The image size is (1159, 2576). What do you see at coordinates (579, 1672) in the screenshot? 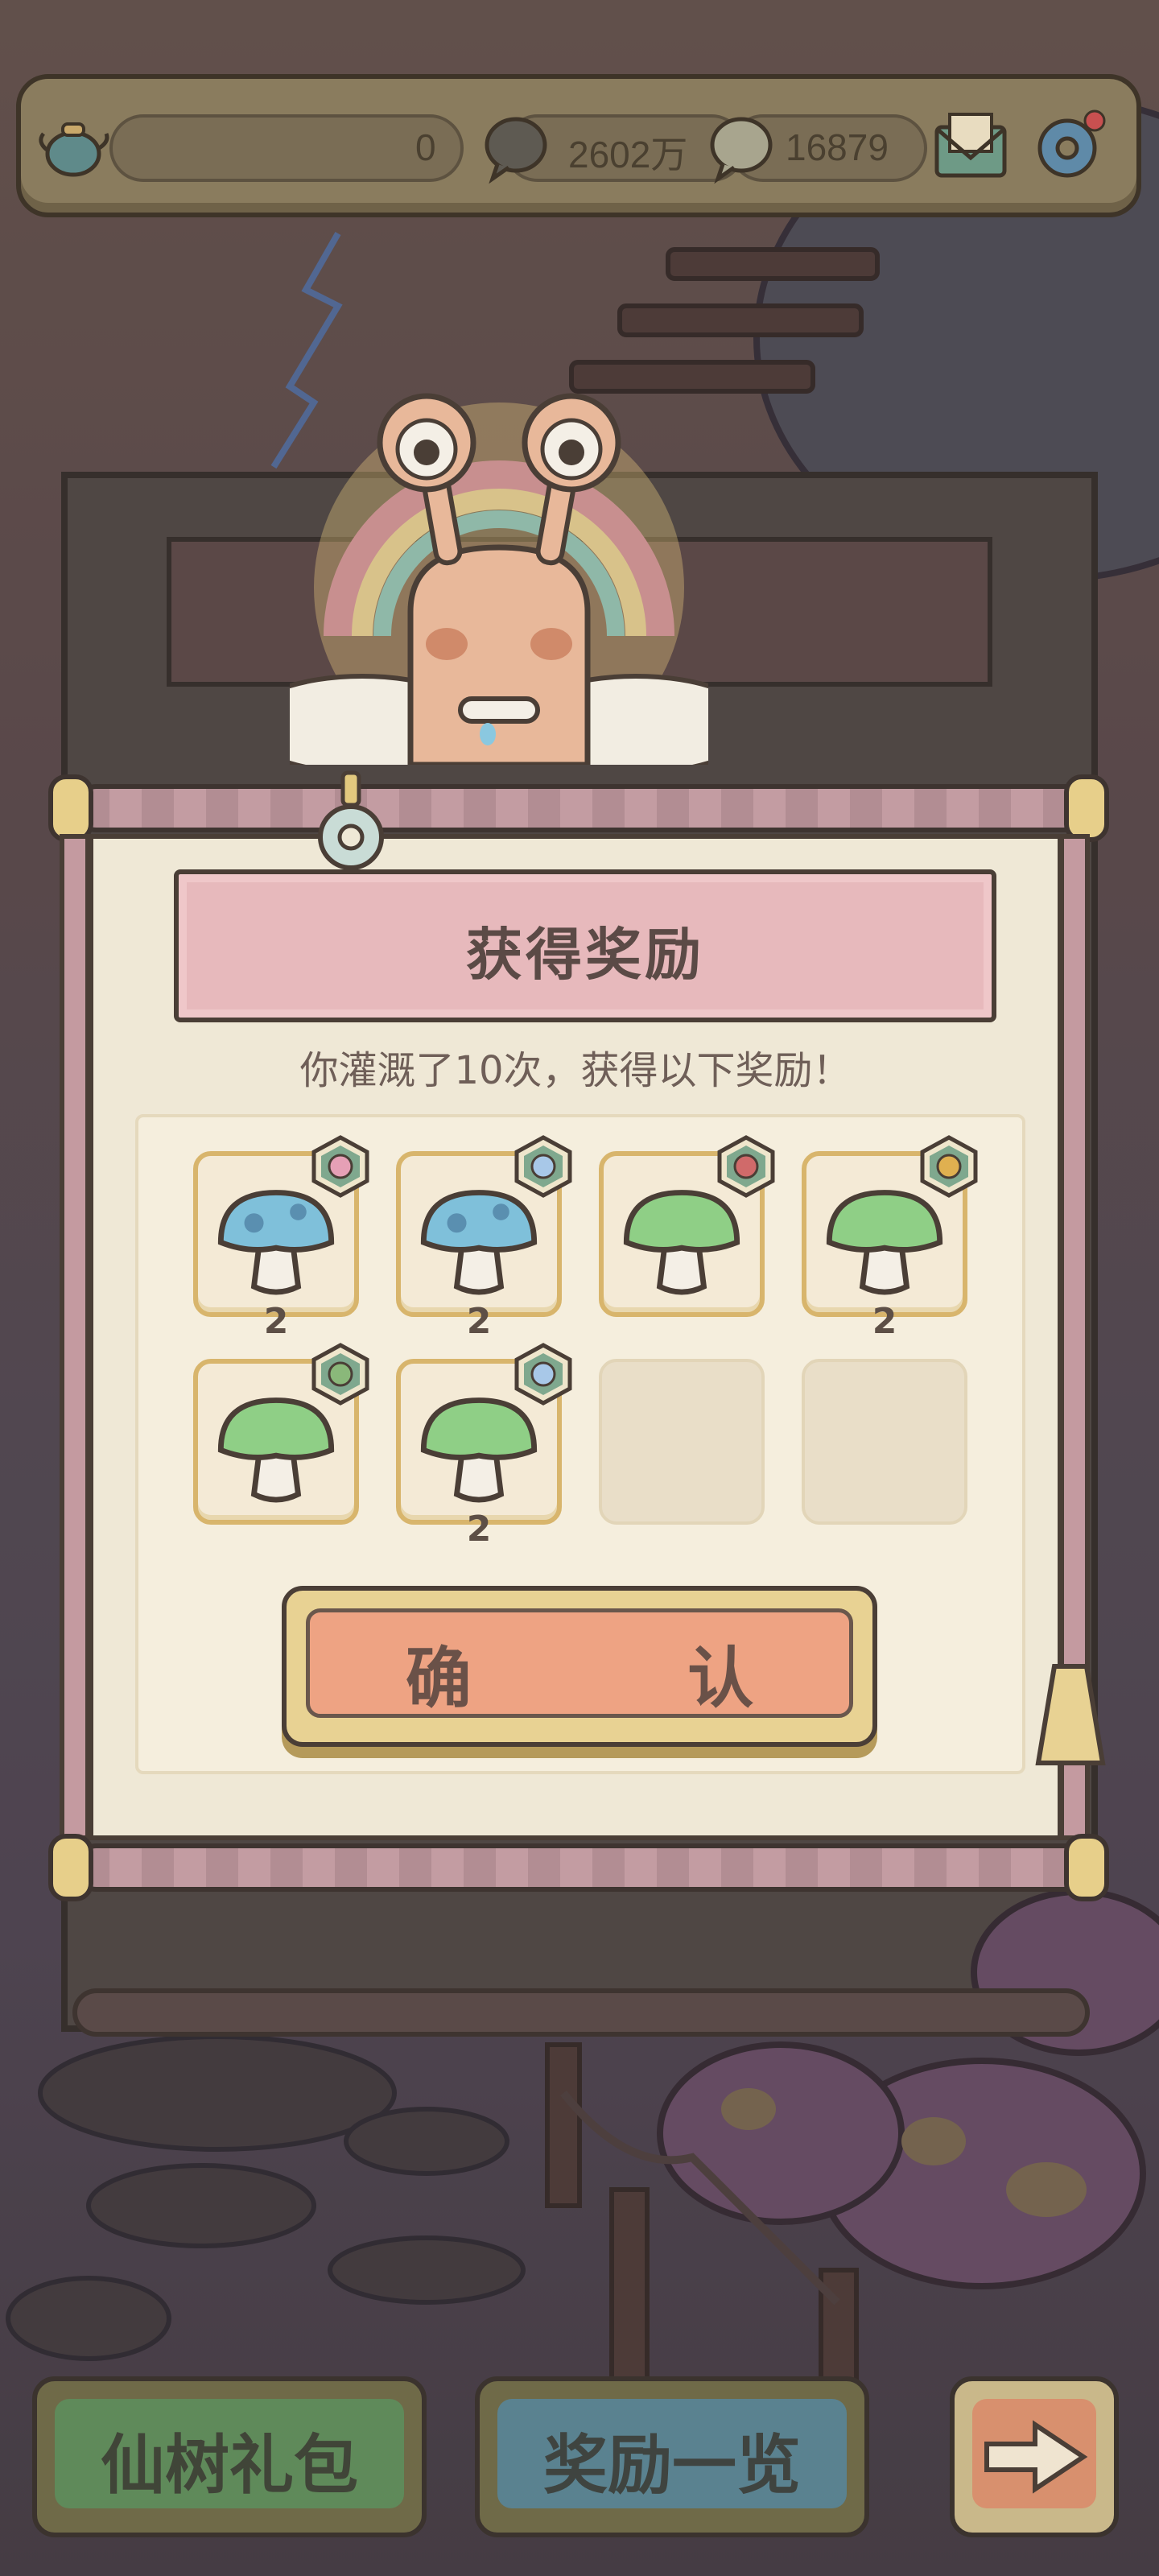
I see `confirm-label: 确 认` at bounding box center [579, 1672].